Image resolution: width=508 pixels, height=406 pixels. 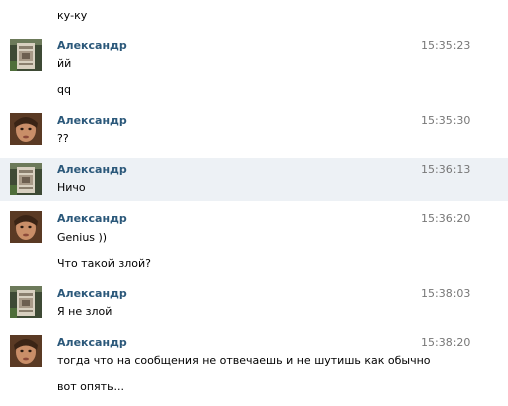 What do you see at coordinates (254, 179) in the screenshot?
I see `message-item: Александр 15:36:13 Ничо` at bounding box center [254, 179].